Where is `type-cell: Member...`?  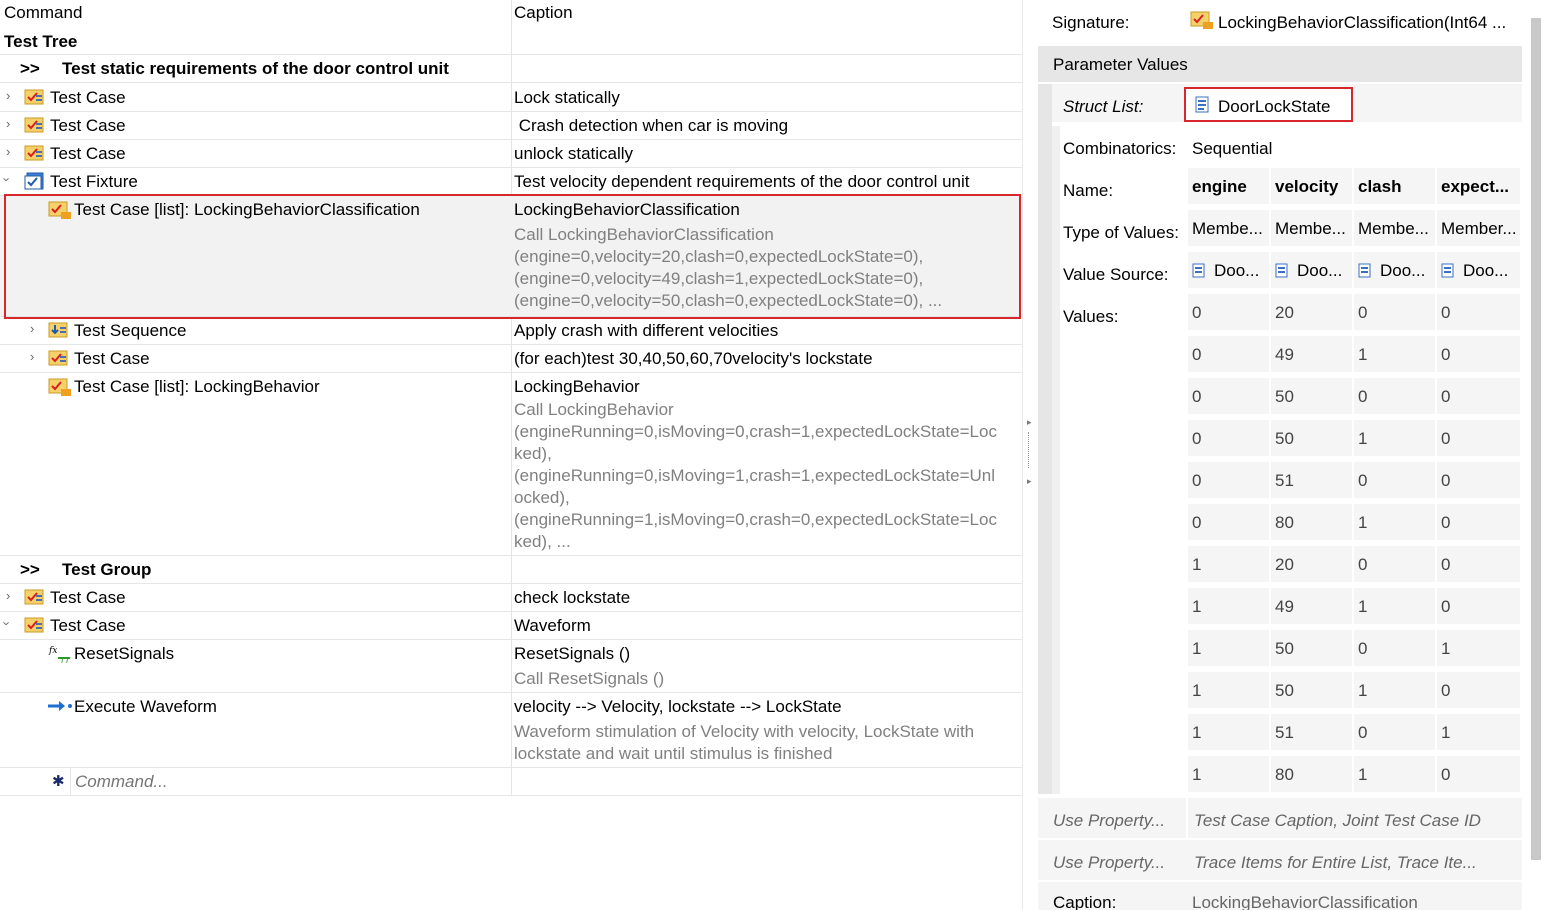
type-cell: Member... is located at coordinates (1479, 229).